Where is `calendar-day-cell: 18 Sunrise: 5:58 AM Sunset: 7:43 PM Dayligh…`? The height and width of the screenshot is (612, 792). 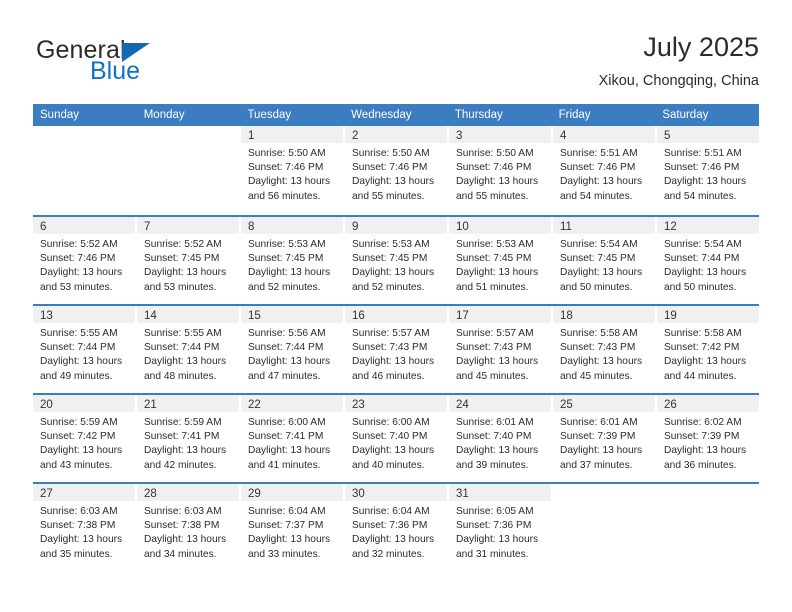
calendar-day-cell: 18 Sunrise: 5:58 AM Sunset: 7:43 PM Dayligh… is located at coordinates (604, 349).